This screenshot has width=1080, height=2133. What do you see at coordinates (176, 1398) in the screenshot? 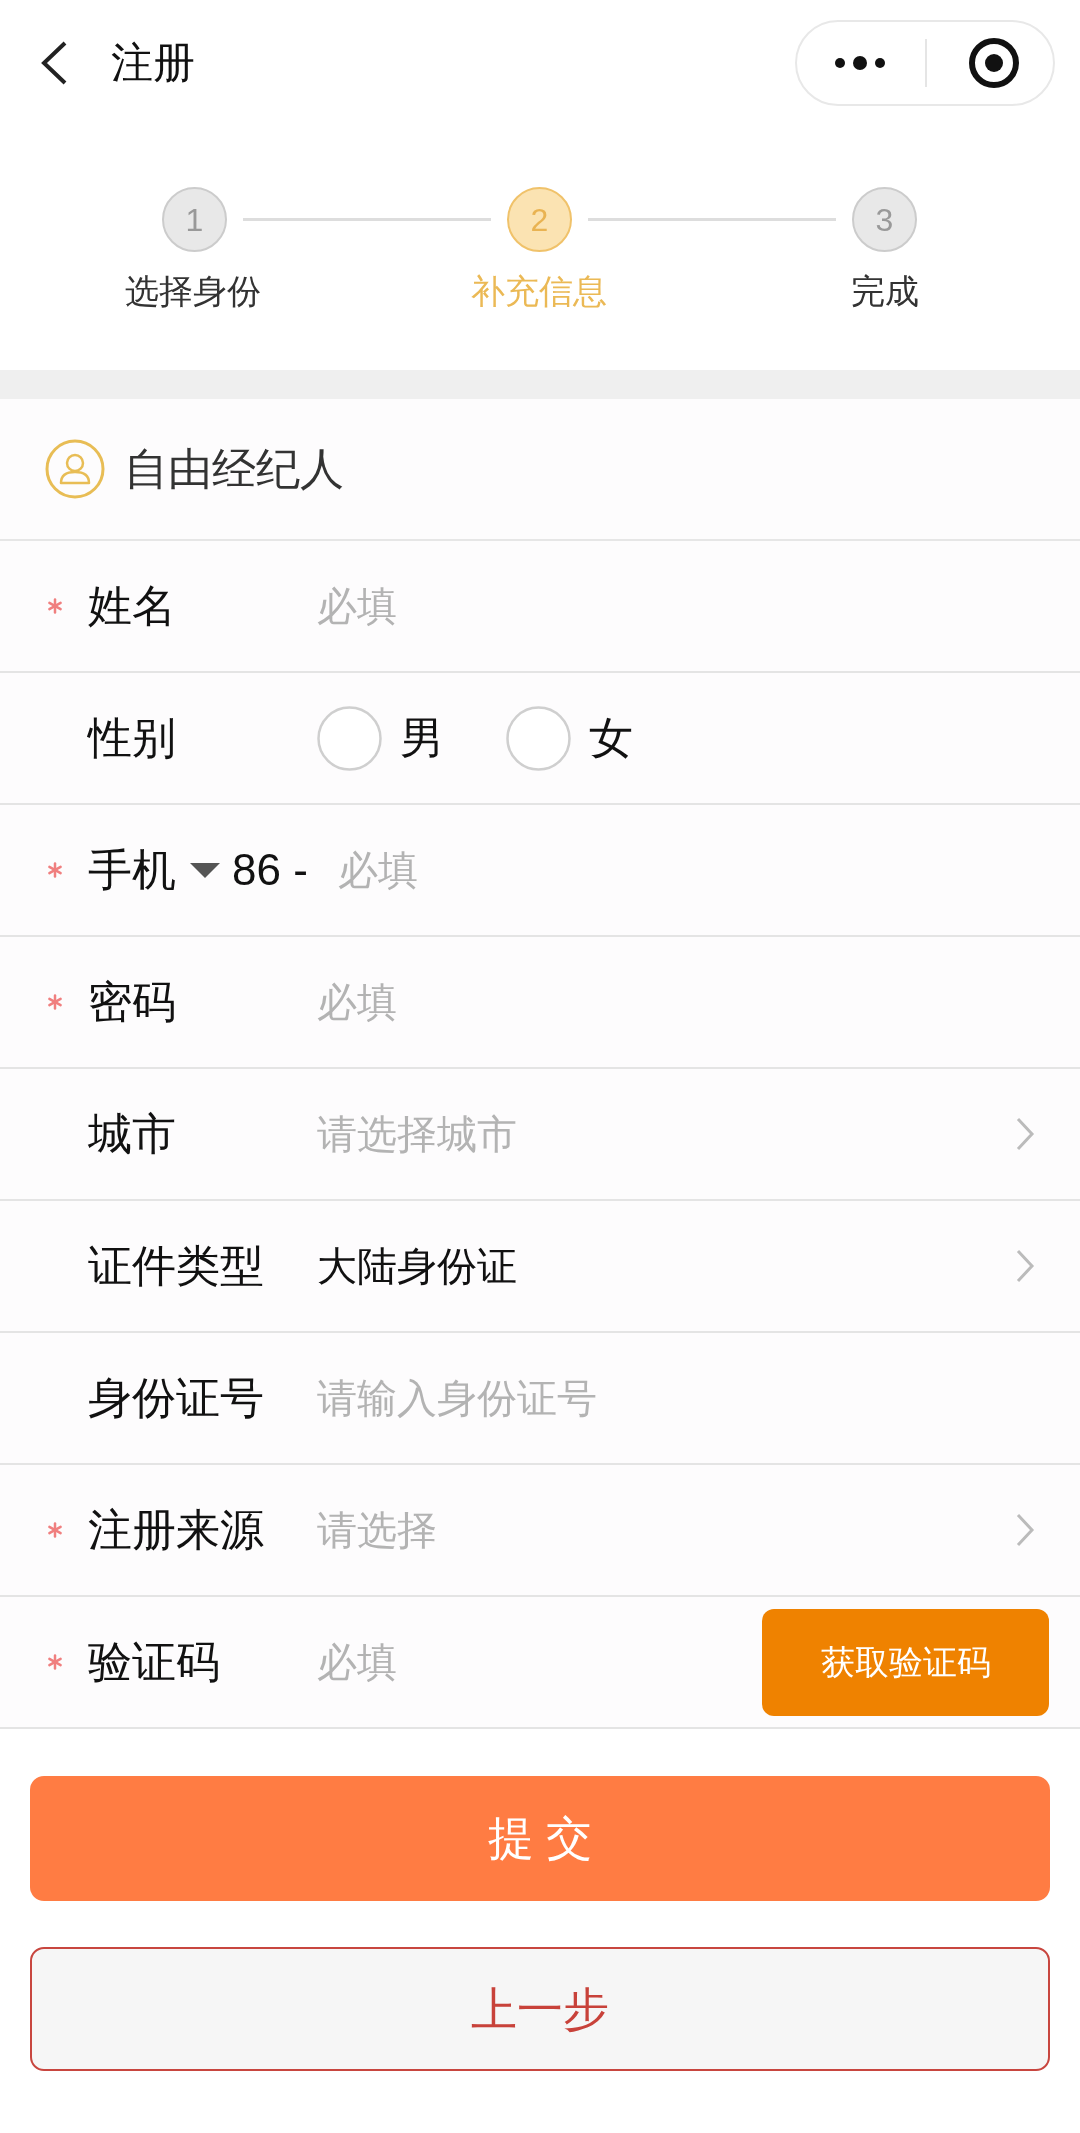
I see `field-label: 身份证号` at bounding box center [176, 1398].